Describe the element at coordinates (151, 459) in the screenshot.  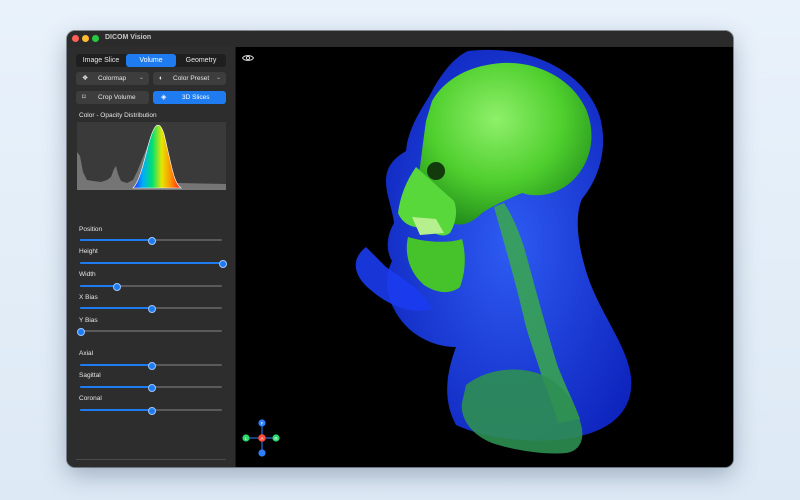
I see `sidebar-divider` at that location.